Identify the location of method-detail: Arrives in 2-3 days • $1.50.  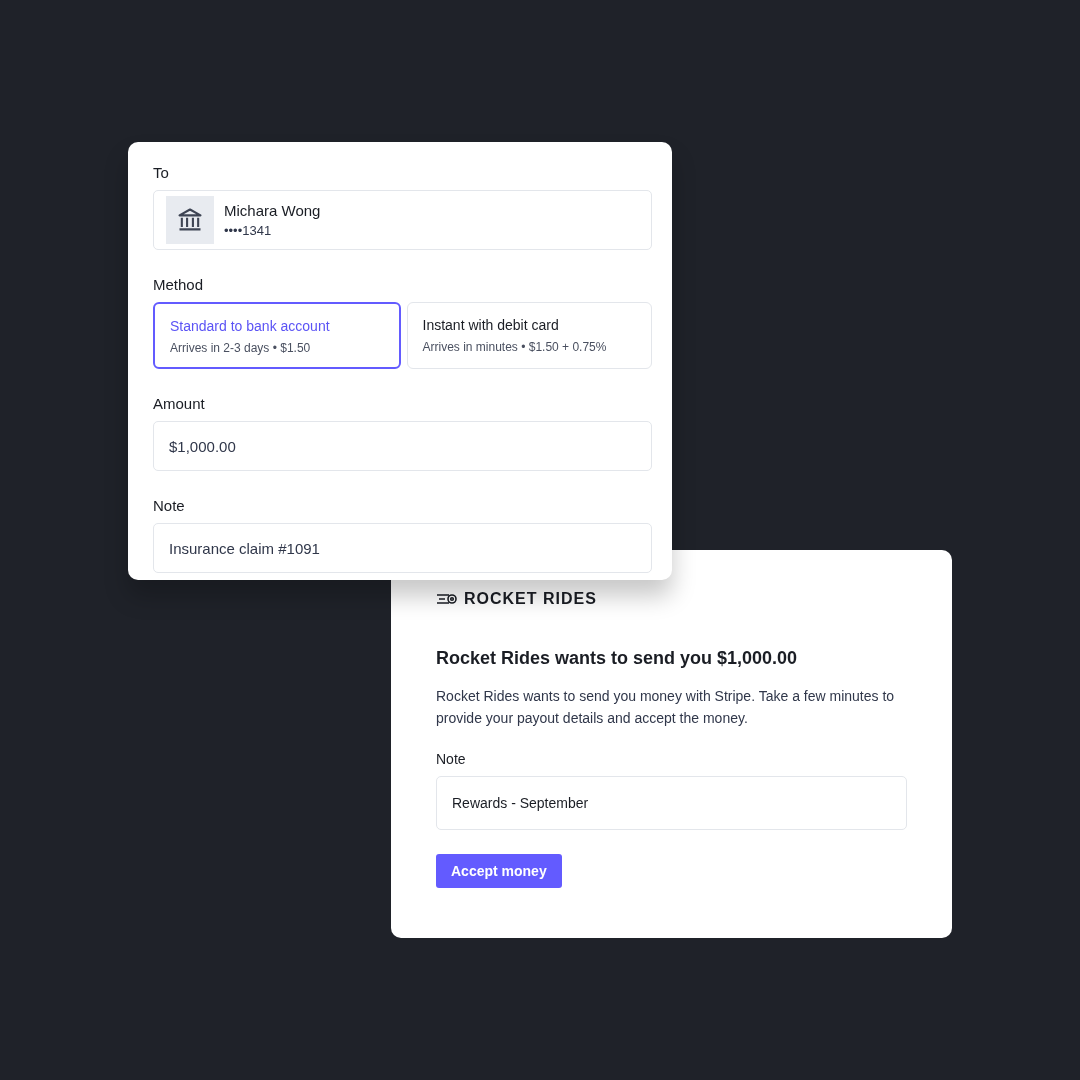
(241, 348).